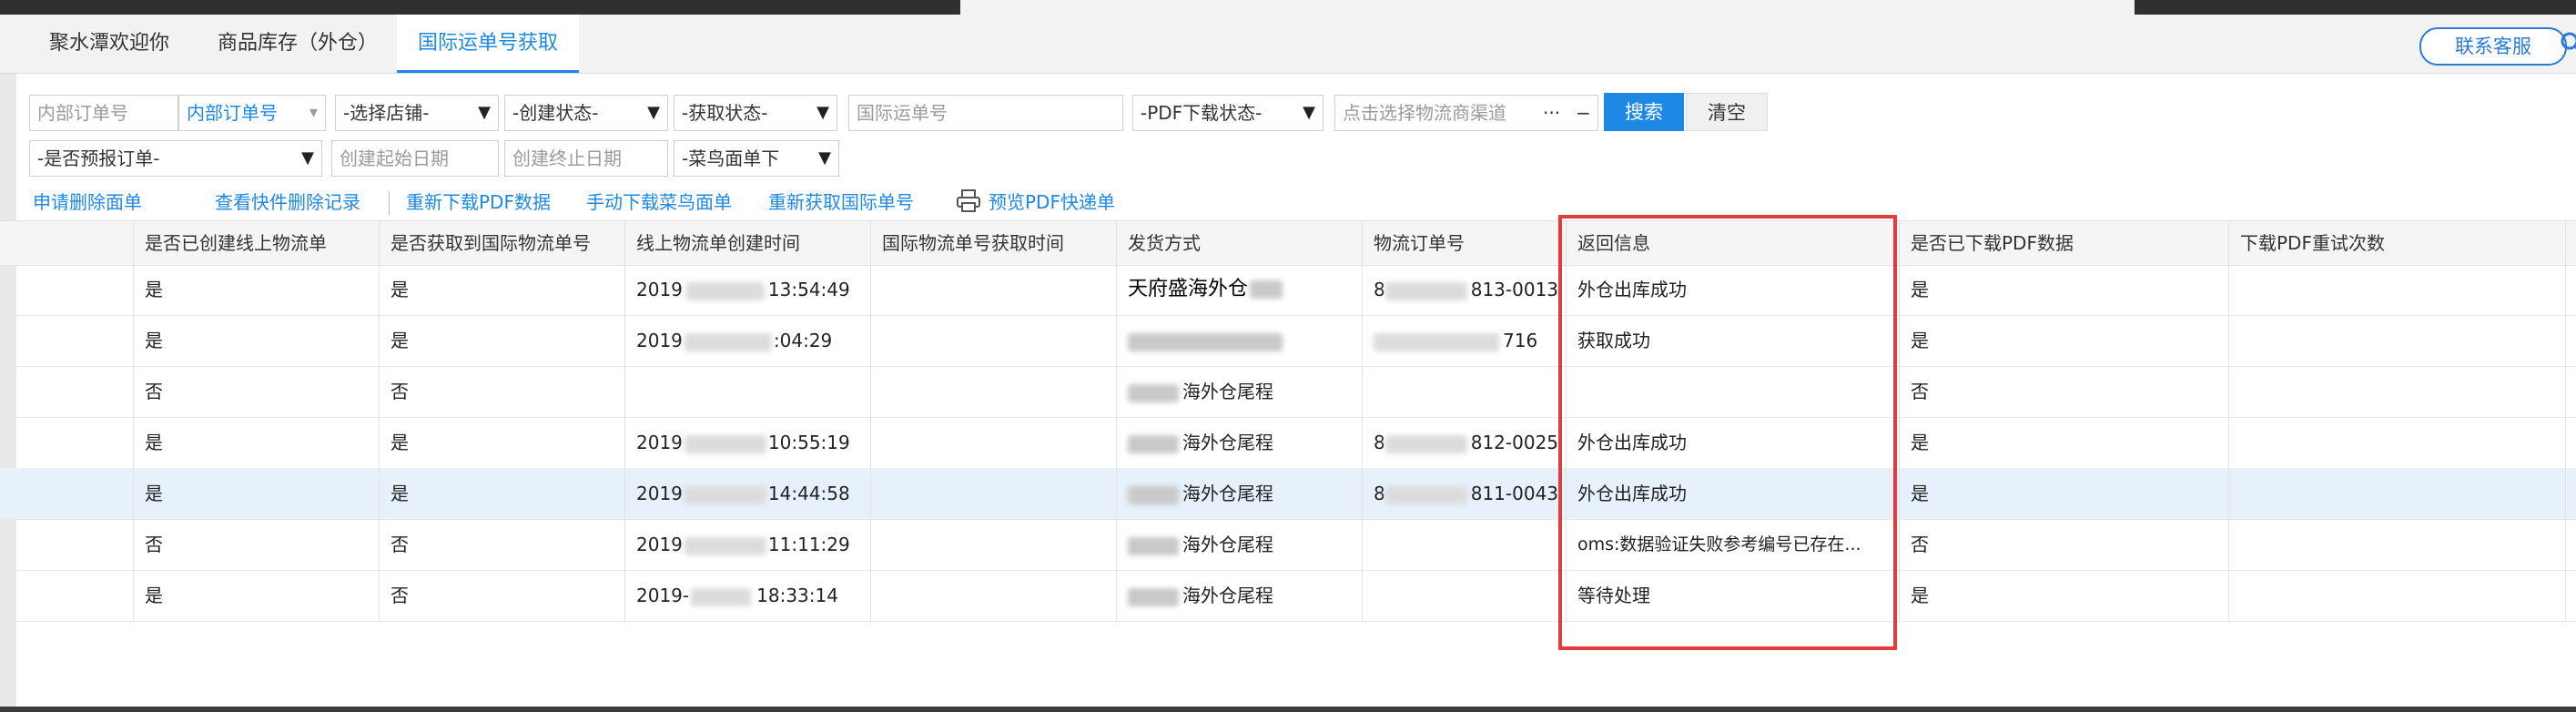  What do you see at coordinates (1732, 391) in the screenshot?
I see `cell-return-info` at bounding box center [1732, 391].